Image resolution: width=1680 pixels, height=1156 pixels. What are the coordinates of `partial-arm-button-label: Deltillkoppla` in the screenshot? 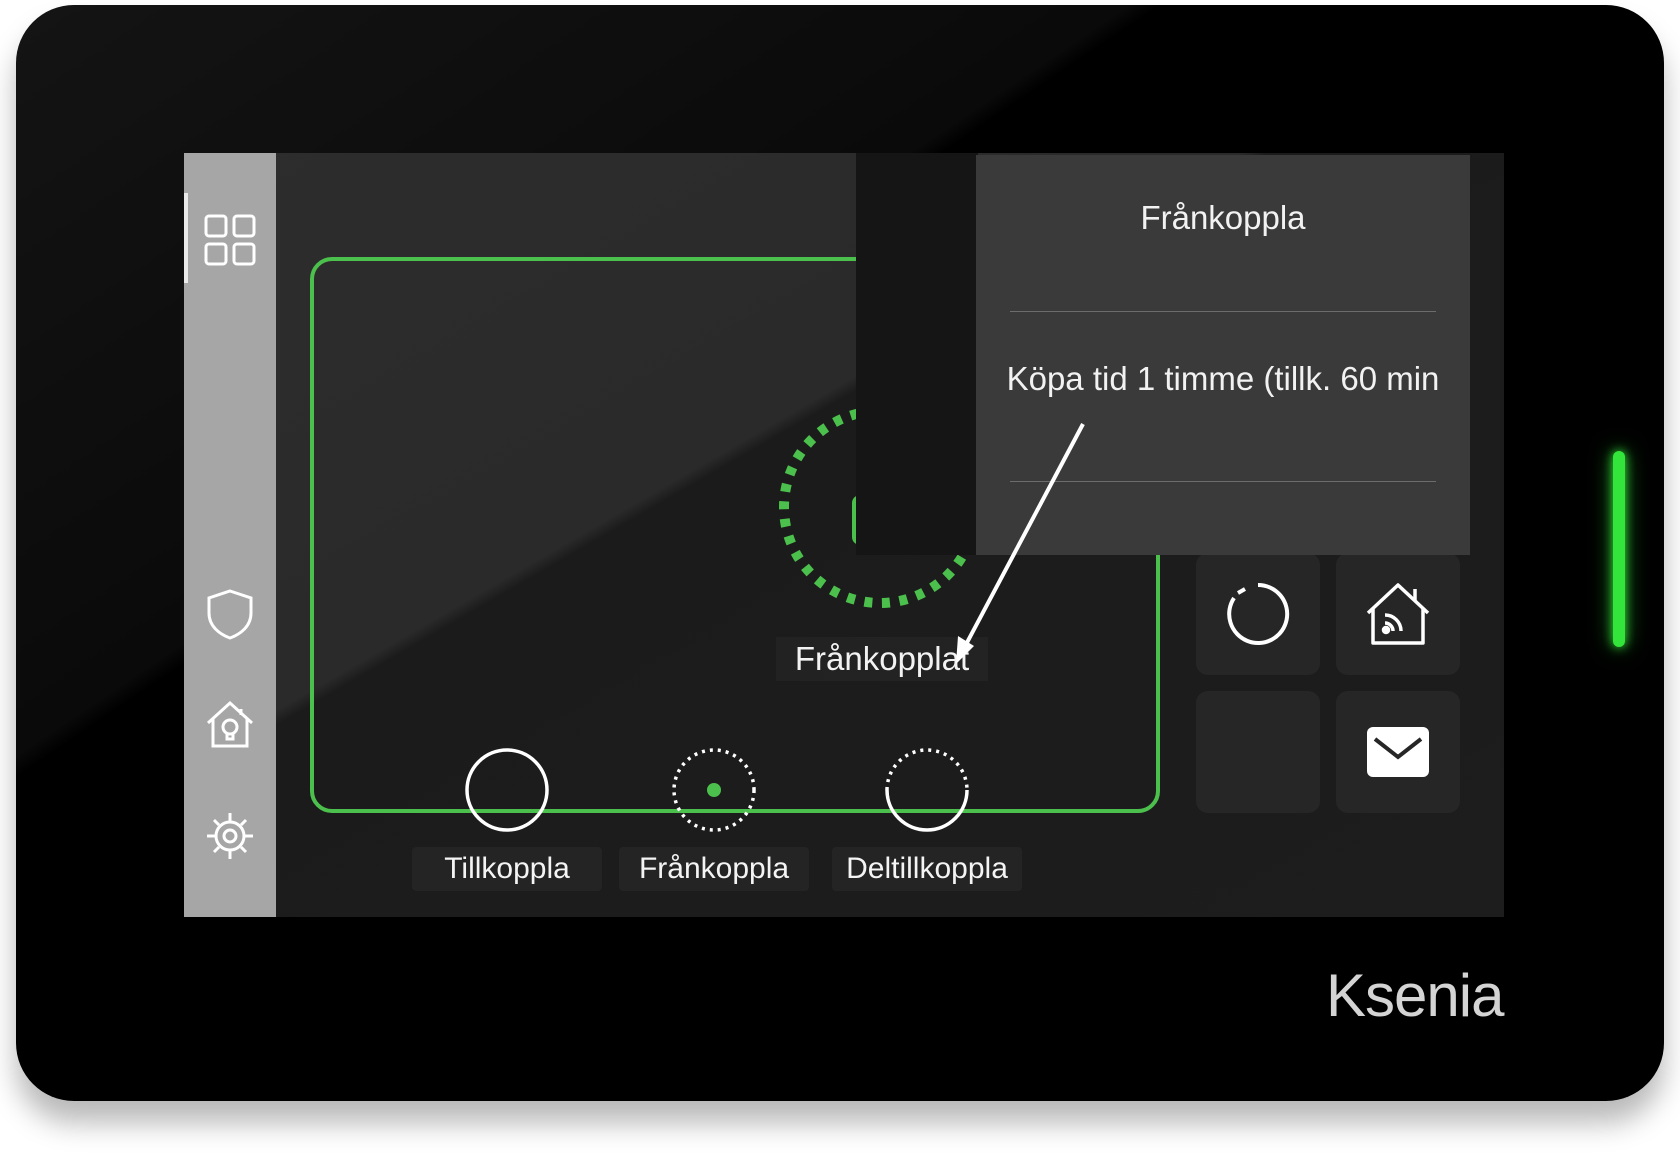 It's located at (927, 869).